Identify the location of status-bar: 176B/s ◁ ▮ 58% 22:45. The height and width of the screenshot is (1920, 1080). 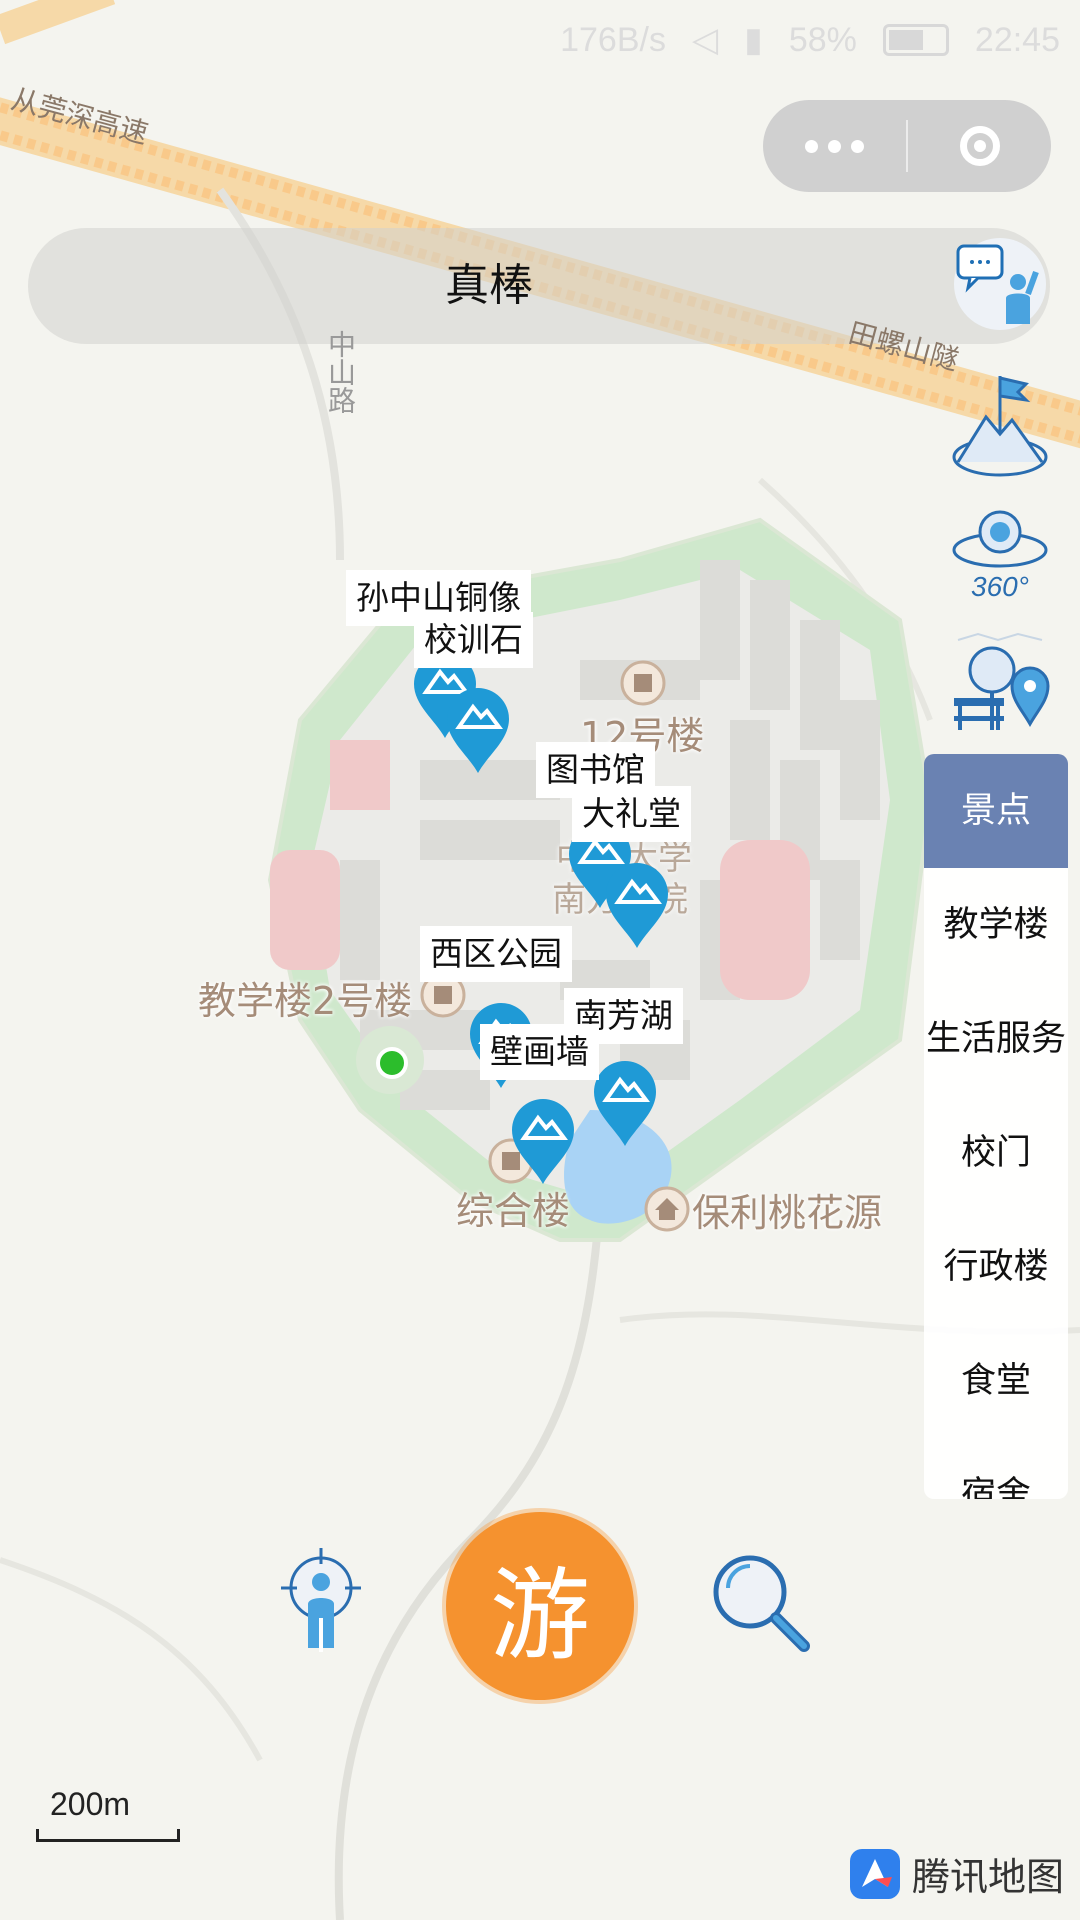
(810, 40).